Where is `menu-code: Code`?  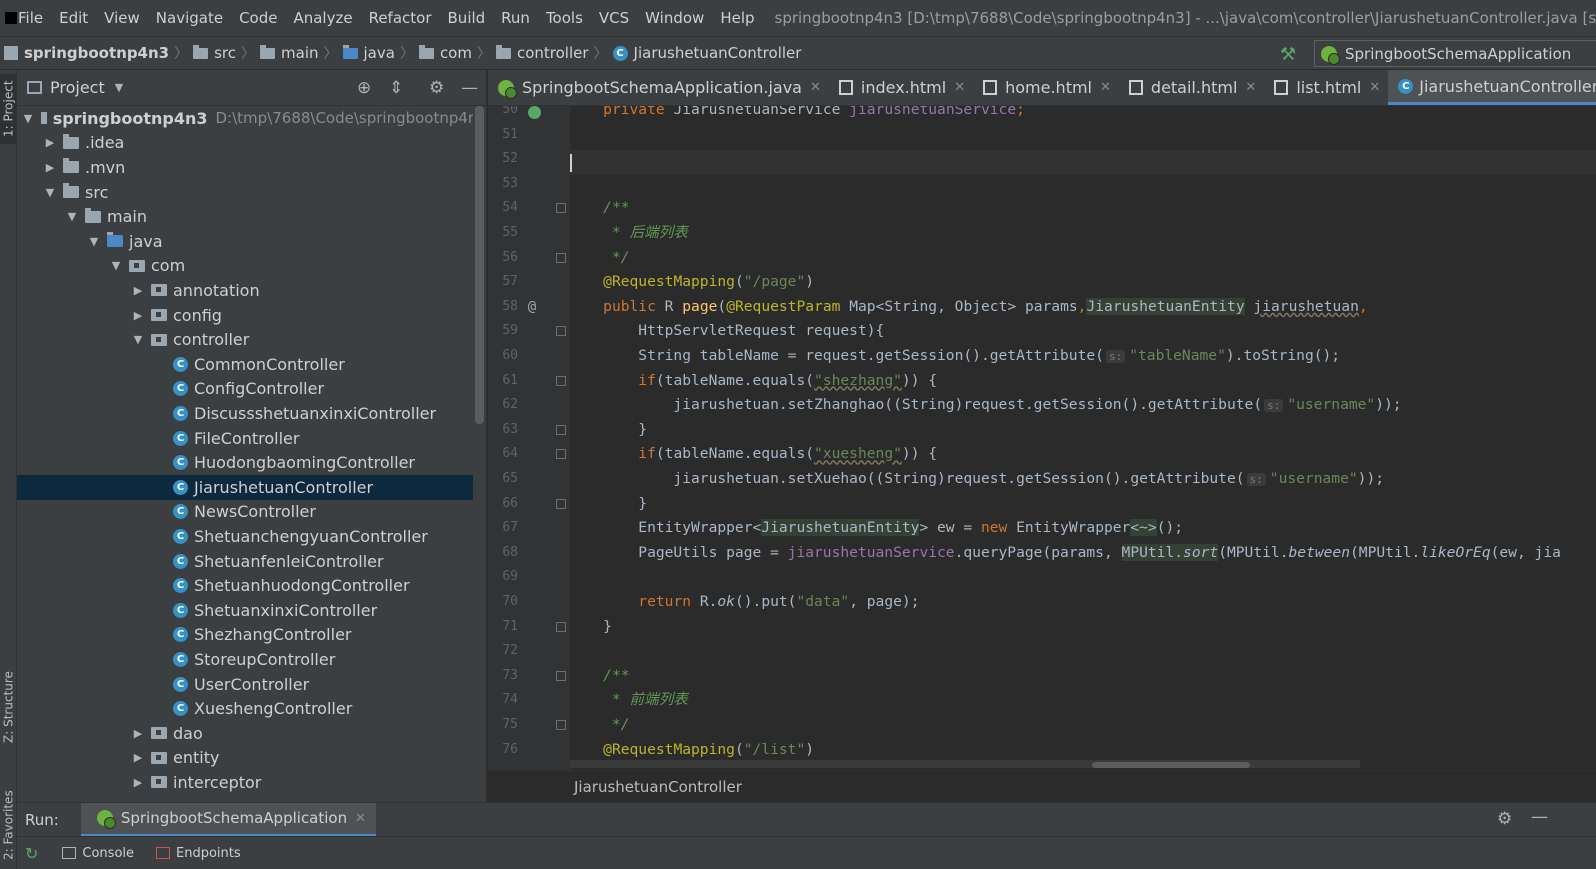
menu-code: Code is located at coordinates (258, 18).